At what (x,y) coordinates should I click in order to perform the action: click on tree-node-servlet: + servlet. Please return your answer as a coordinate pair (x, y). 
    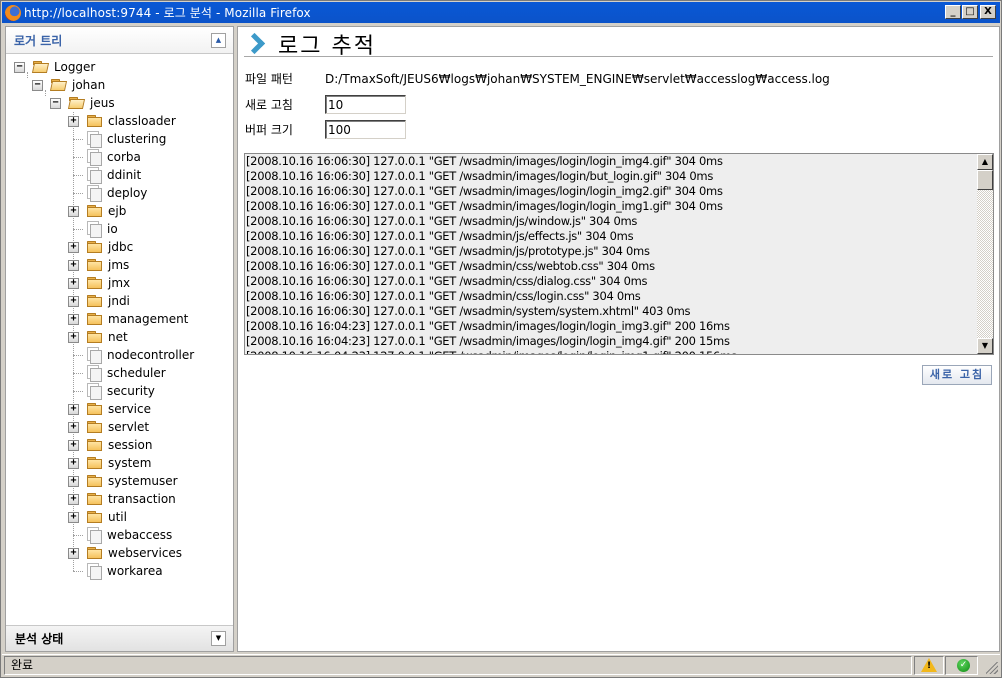
    Looking at the image, I should click on (108, 427).